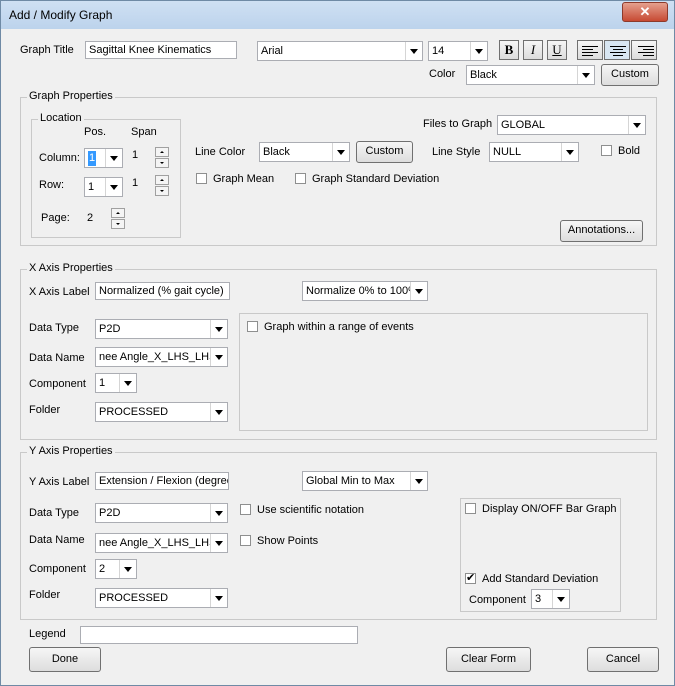 The height and width of the screenshot is (686, 675). What do you see at coordinates (161, 50) in the screenshot?
I see `graph-title-input: Sagittal Knee Kinematics` at bounding box center [161, 50].